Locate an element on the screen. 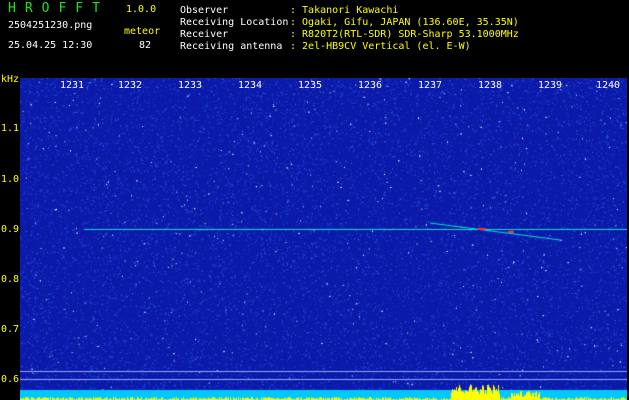 Image resolution: width=629 pixels, height=400 pixels. x-tick-label: 1231 is located at coordinates (72, 85).